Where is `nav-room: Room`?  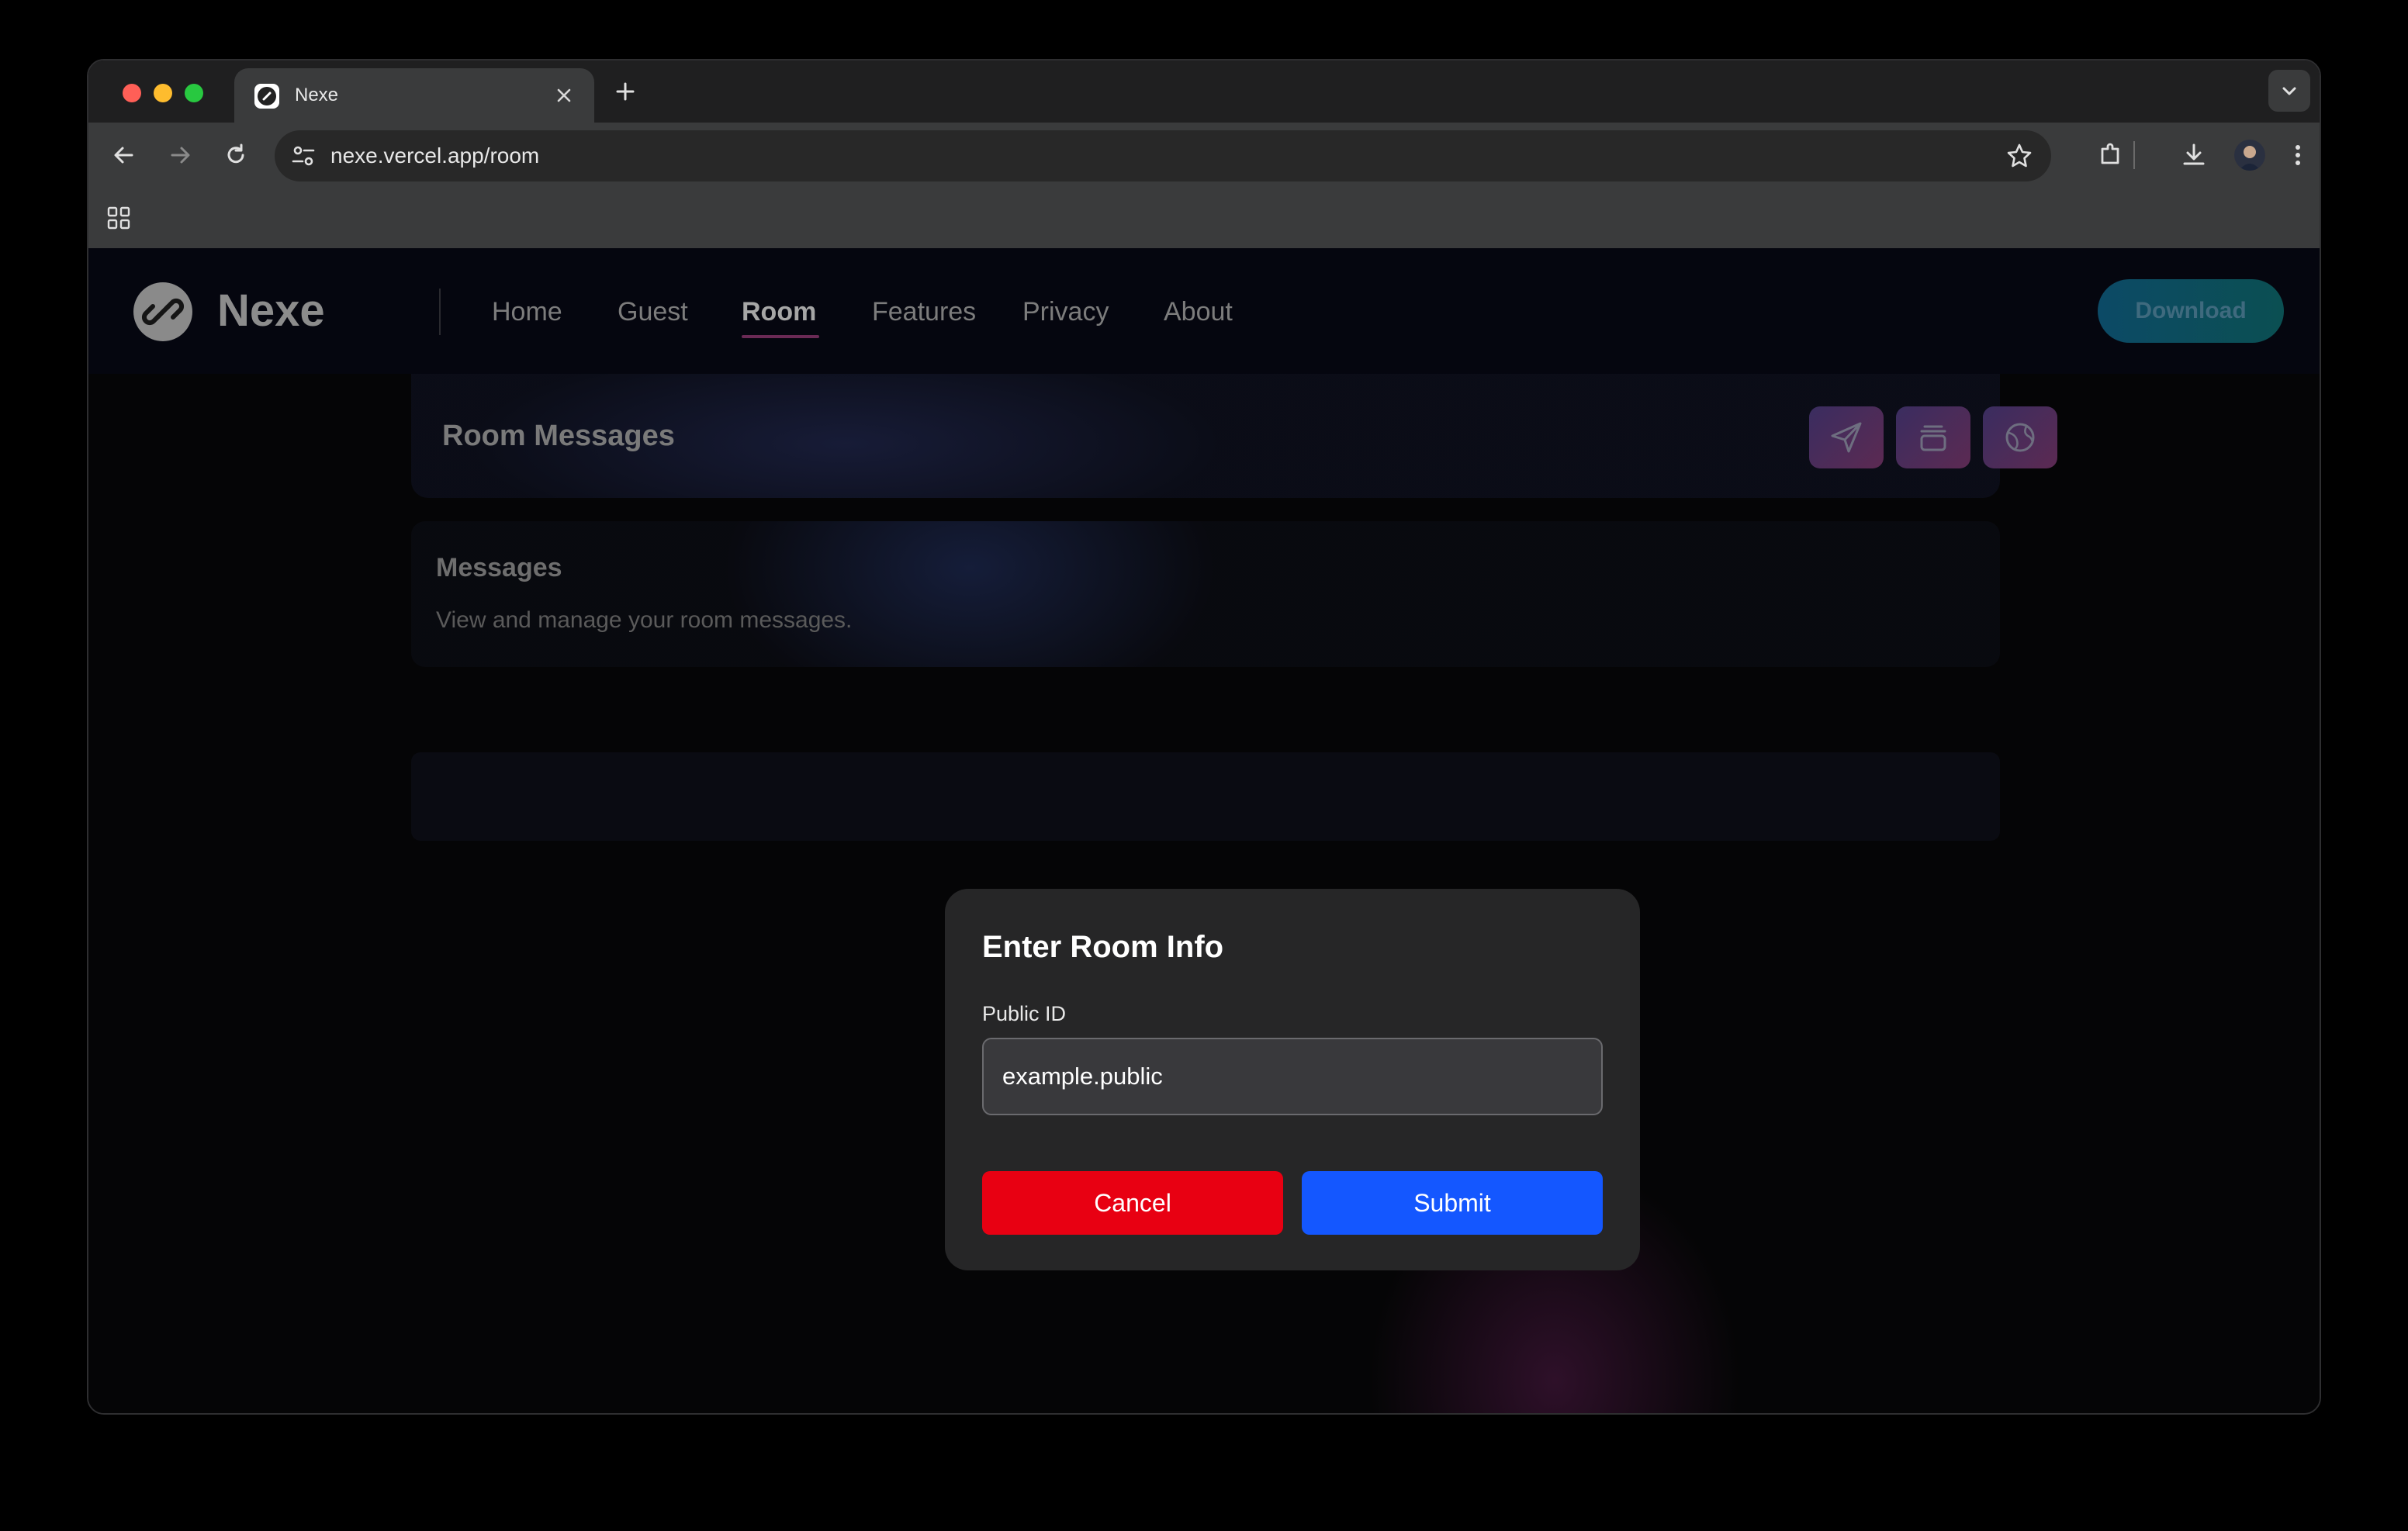 nav-room: Room is located at coordinates (779, 312).